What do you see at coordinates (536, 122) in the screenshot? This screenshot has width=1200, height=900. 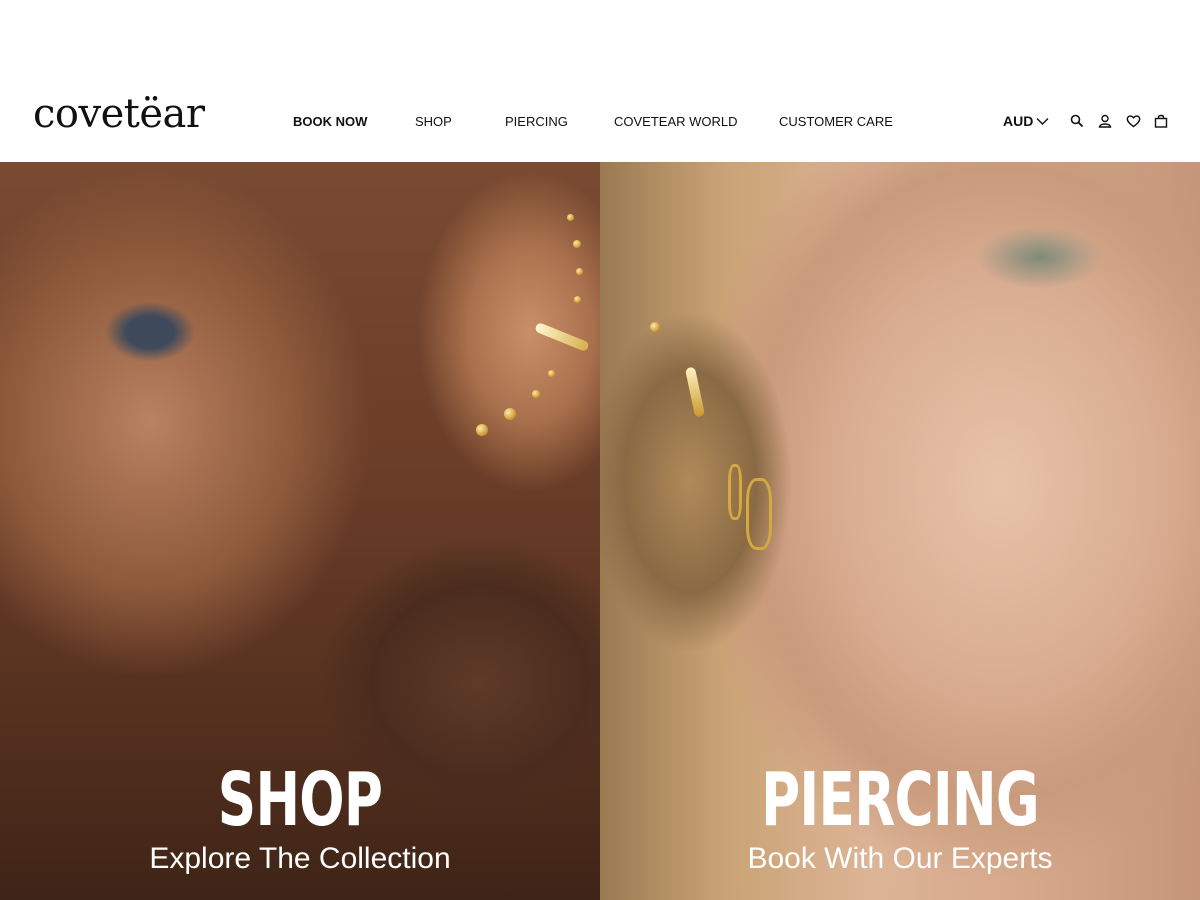 I see `nav-item-piercing: PIERCING` at bounding box center [536, 122].